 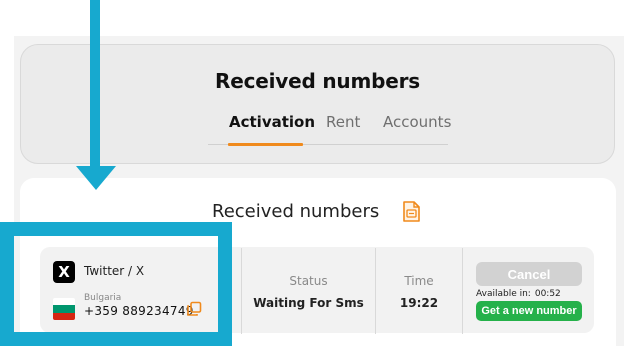 What do you see at coordinates (547, 294) in the screenshot?
I see `available-countdown: 00:52` at bounding box center [547, 294].